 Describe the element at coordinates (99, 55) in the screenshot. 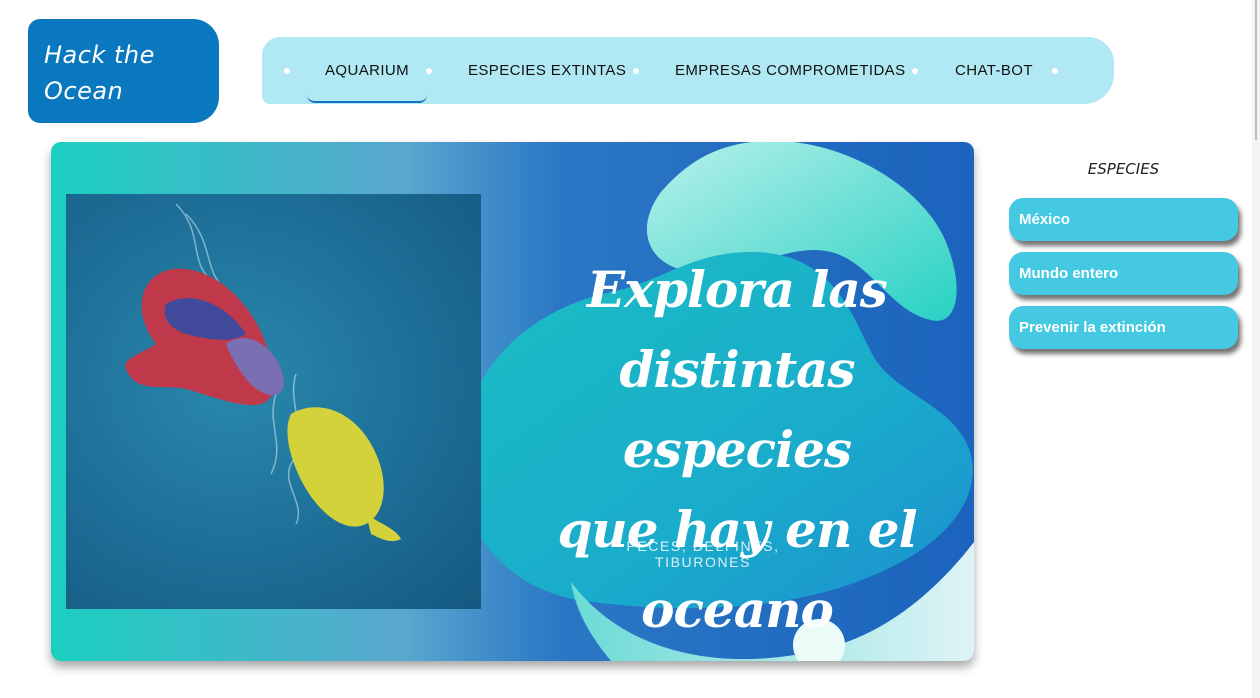

I see `logo-line-1: Hack the` at that location.